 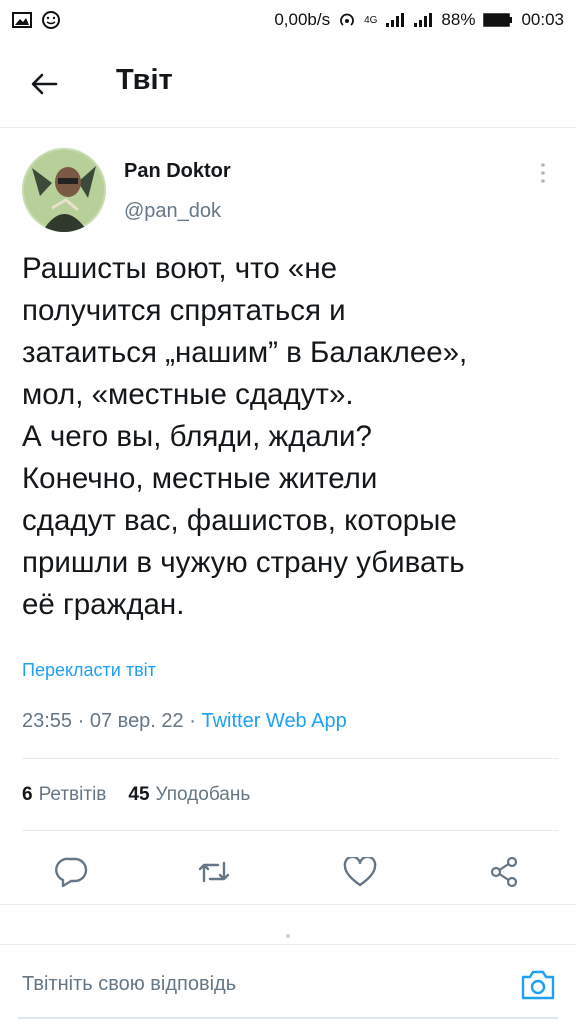 I want to click on tweet-time: 23:55, so click(x=47, y=721).